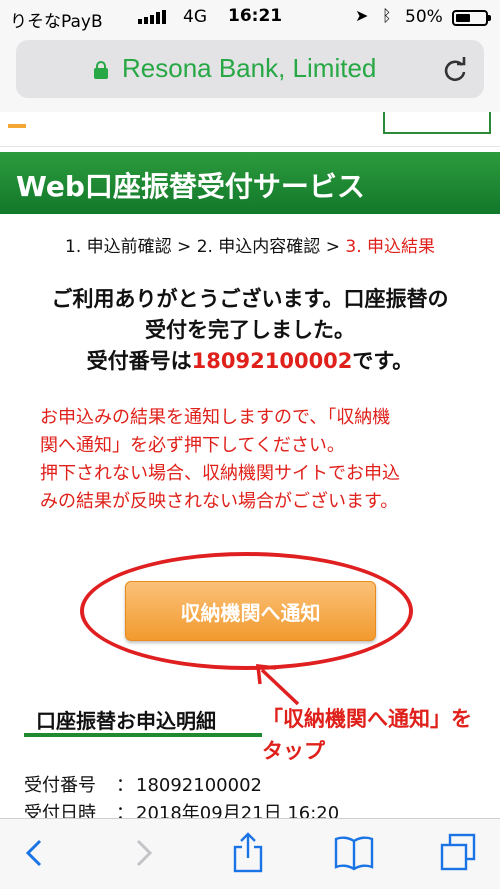 This screenshot has width=500, height=889. I want to click on reception-number-prefix: 受付番号は, so click(139, 361).